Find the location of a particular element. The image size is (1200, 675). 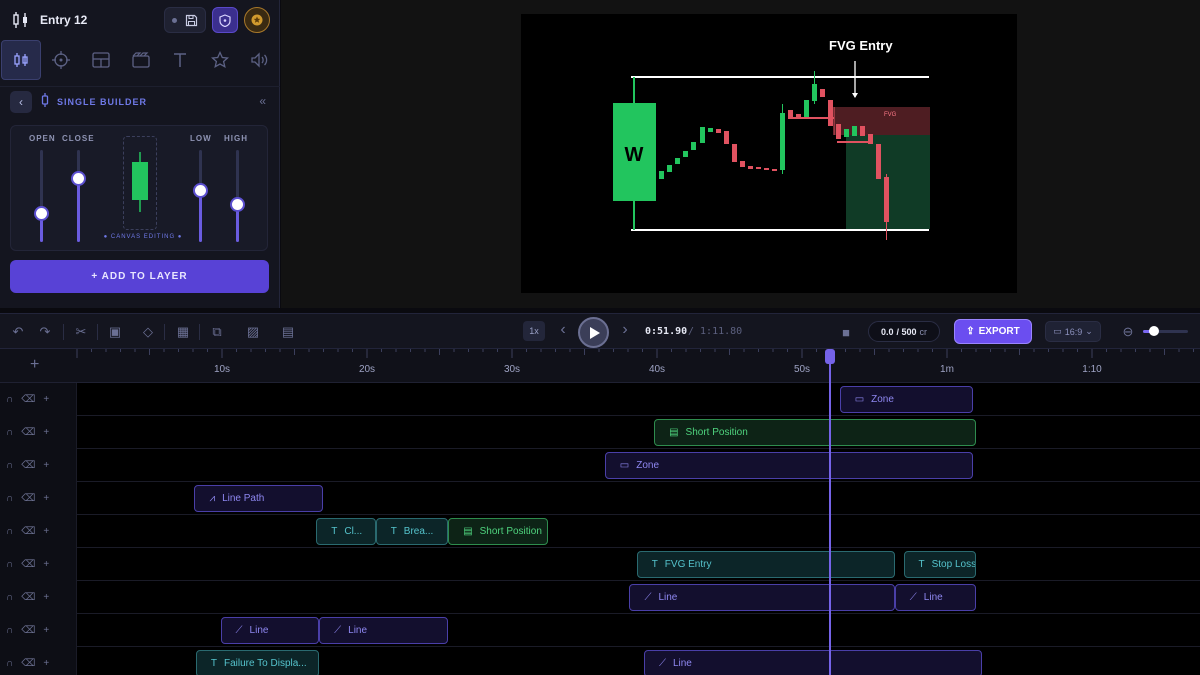

low-slider-handle is located at coordinates (200, 190).